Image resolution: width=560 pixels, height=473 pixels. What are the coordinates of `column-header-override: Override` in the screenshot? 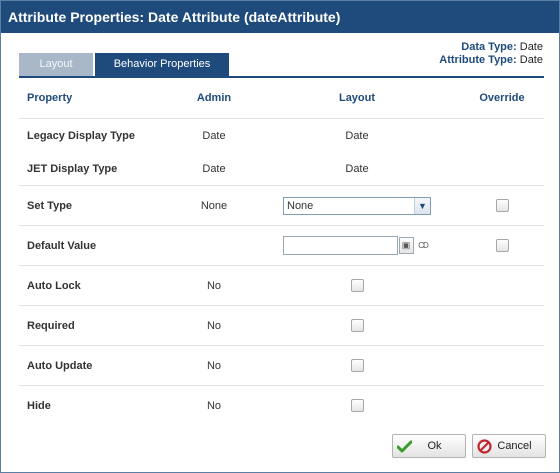 It's located at (502, 98).